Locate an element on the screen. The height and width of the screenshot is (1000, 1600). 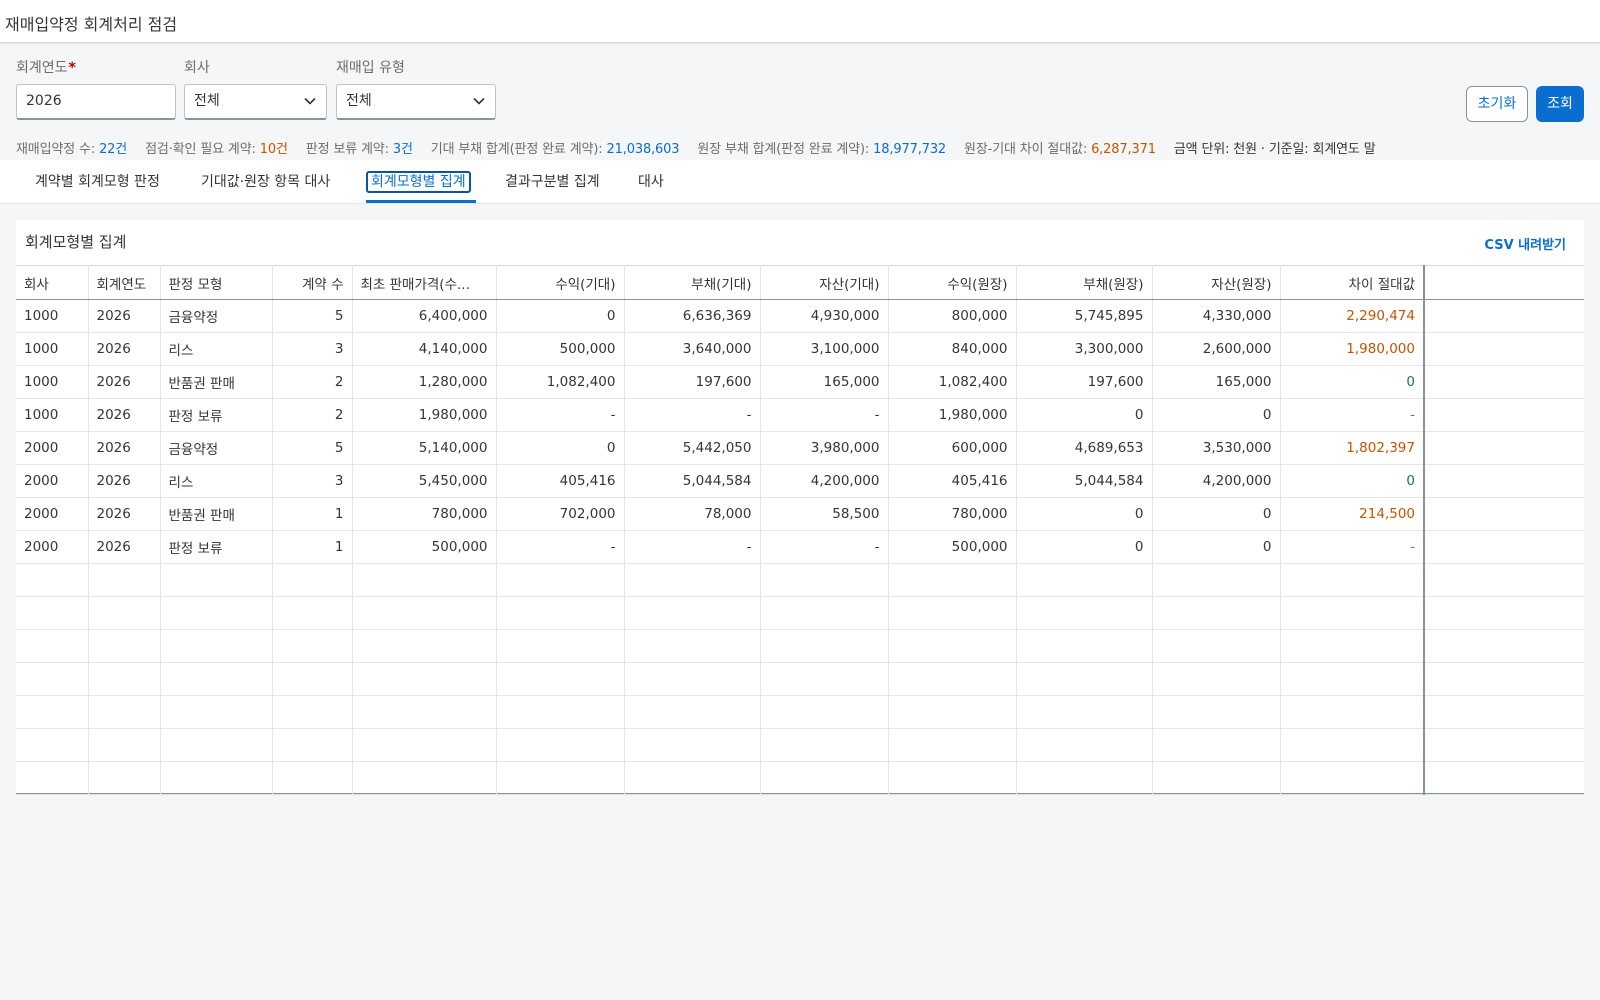
table-cell: 4,140,000 is located at coordinates (424, 349).